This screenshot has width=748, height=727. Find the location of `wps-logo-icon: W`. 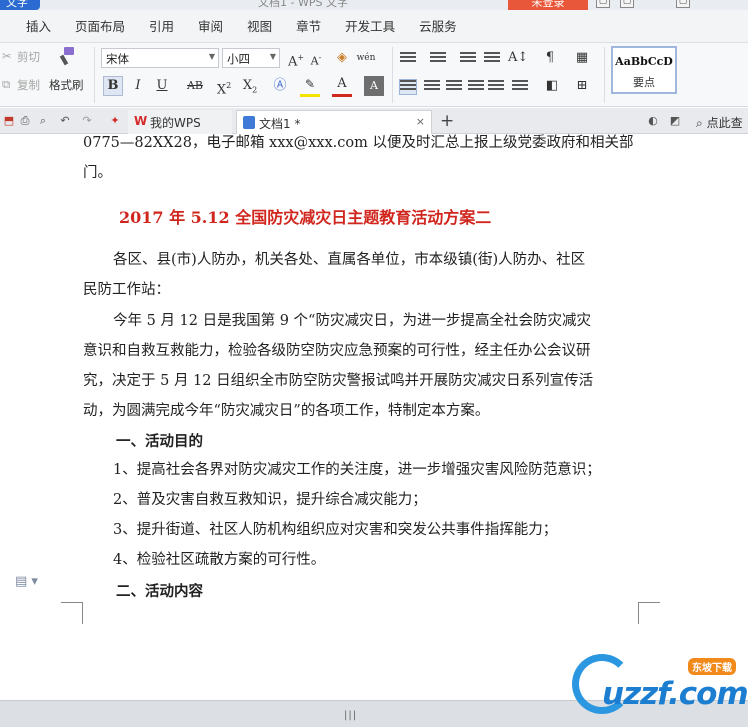

wps-logo-icon: W is located at coordinates (141, 121).